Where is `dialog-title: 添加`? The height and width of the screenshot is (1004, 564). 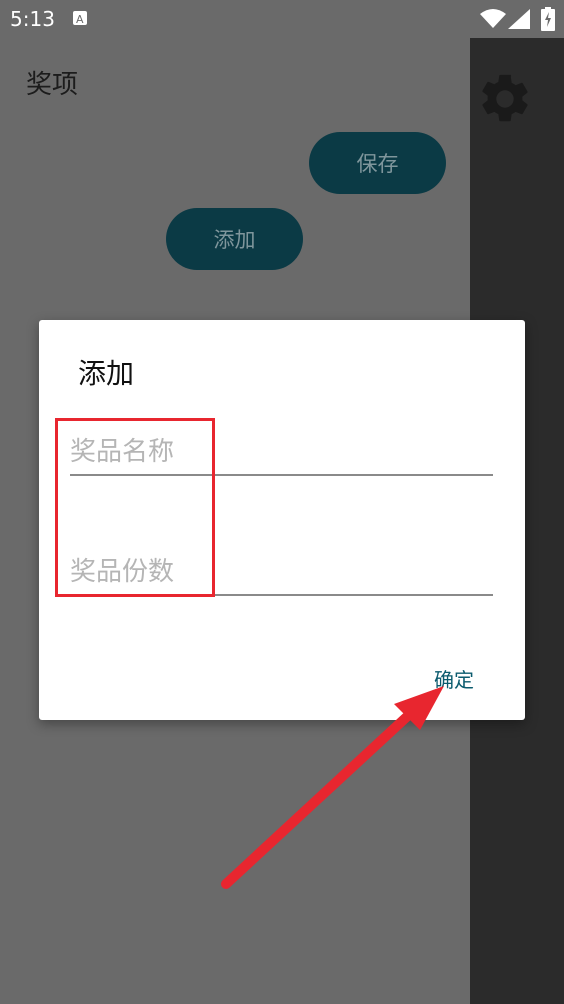 dialog-title: 添加 is located at coordinates (106, 373).